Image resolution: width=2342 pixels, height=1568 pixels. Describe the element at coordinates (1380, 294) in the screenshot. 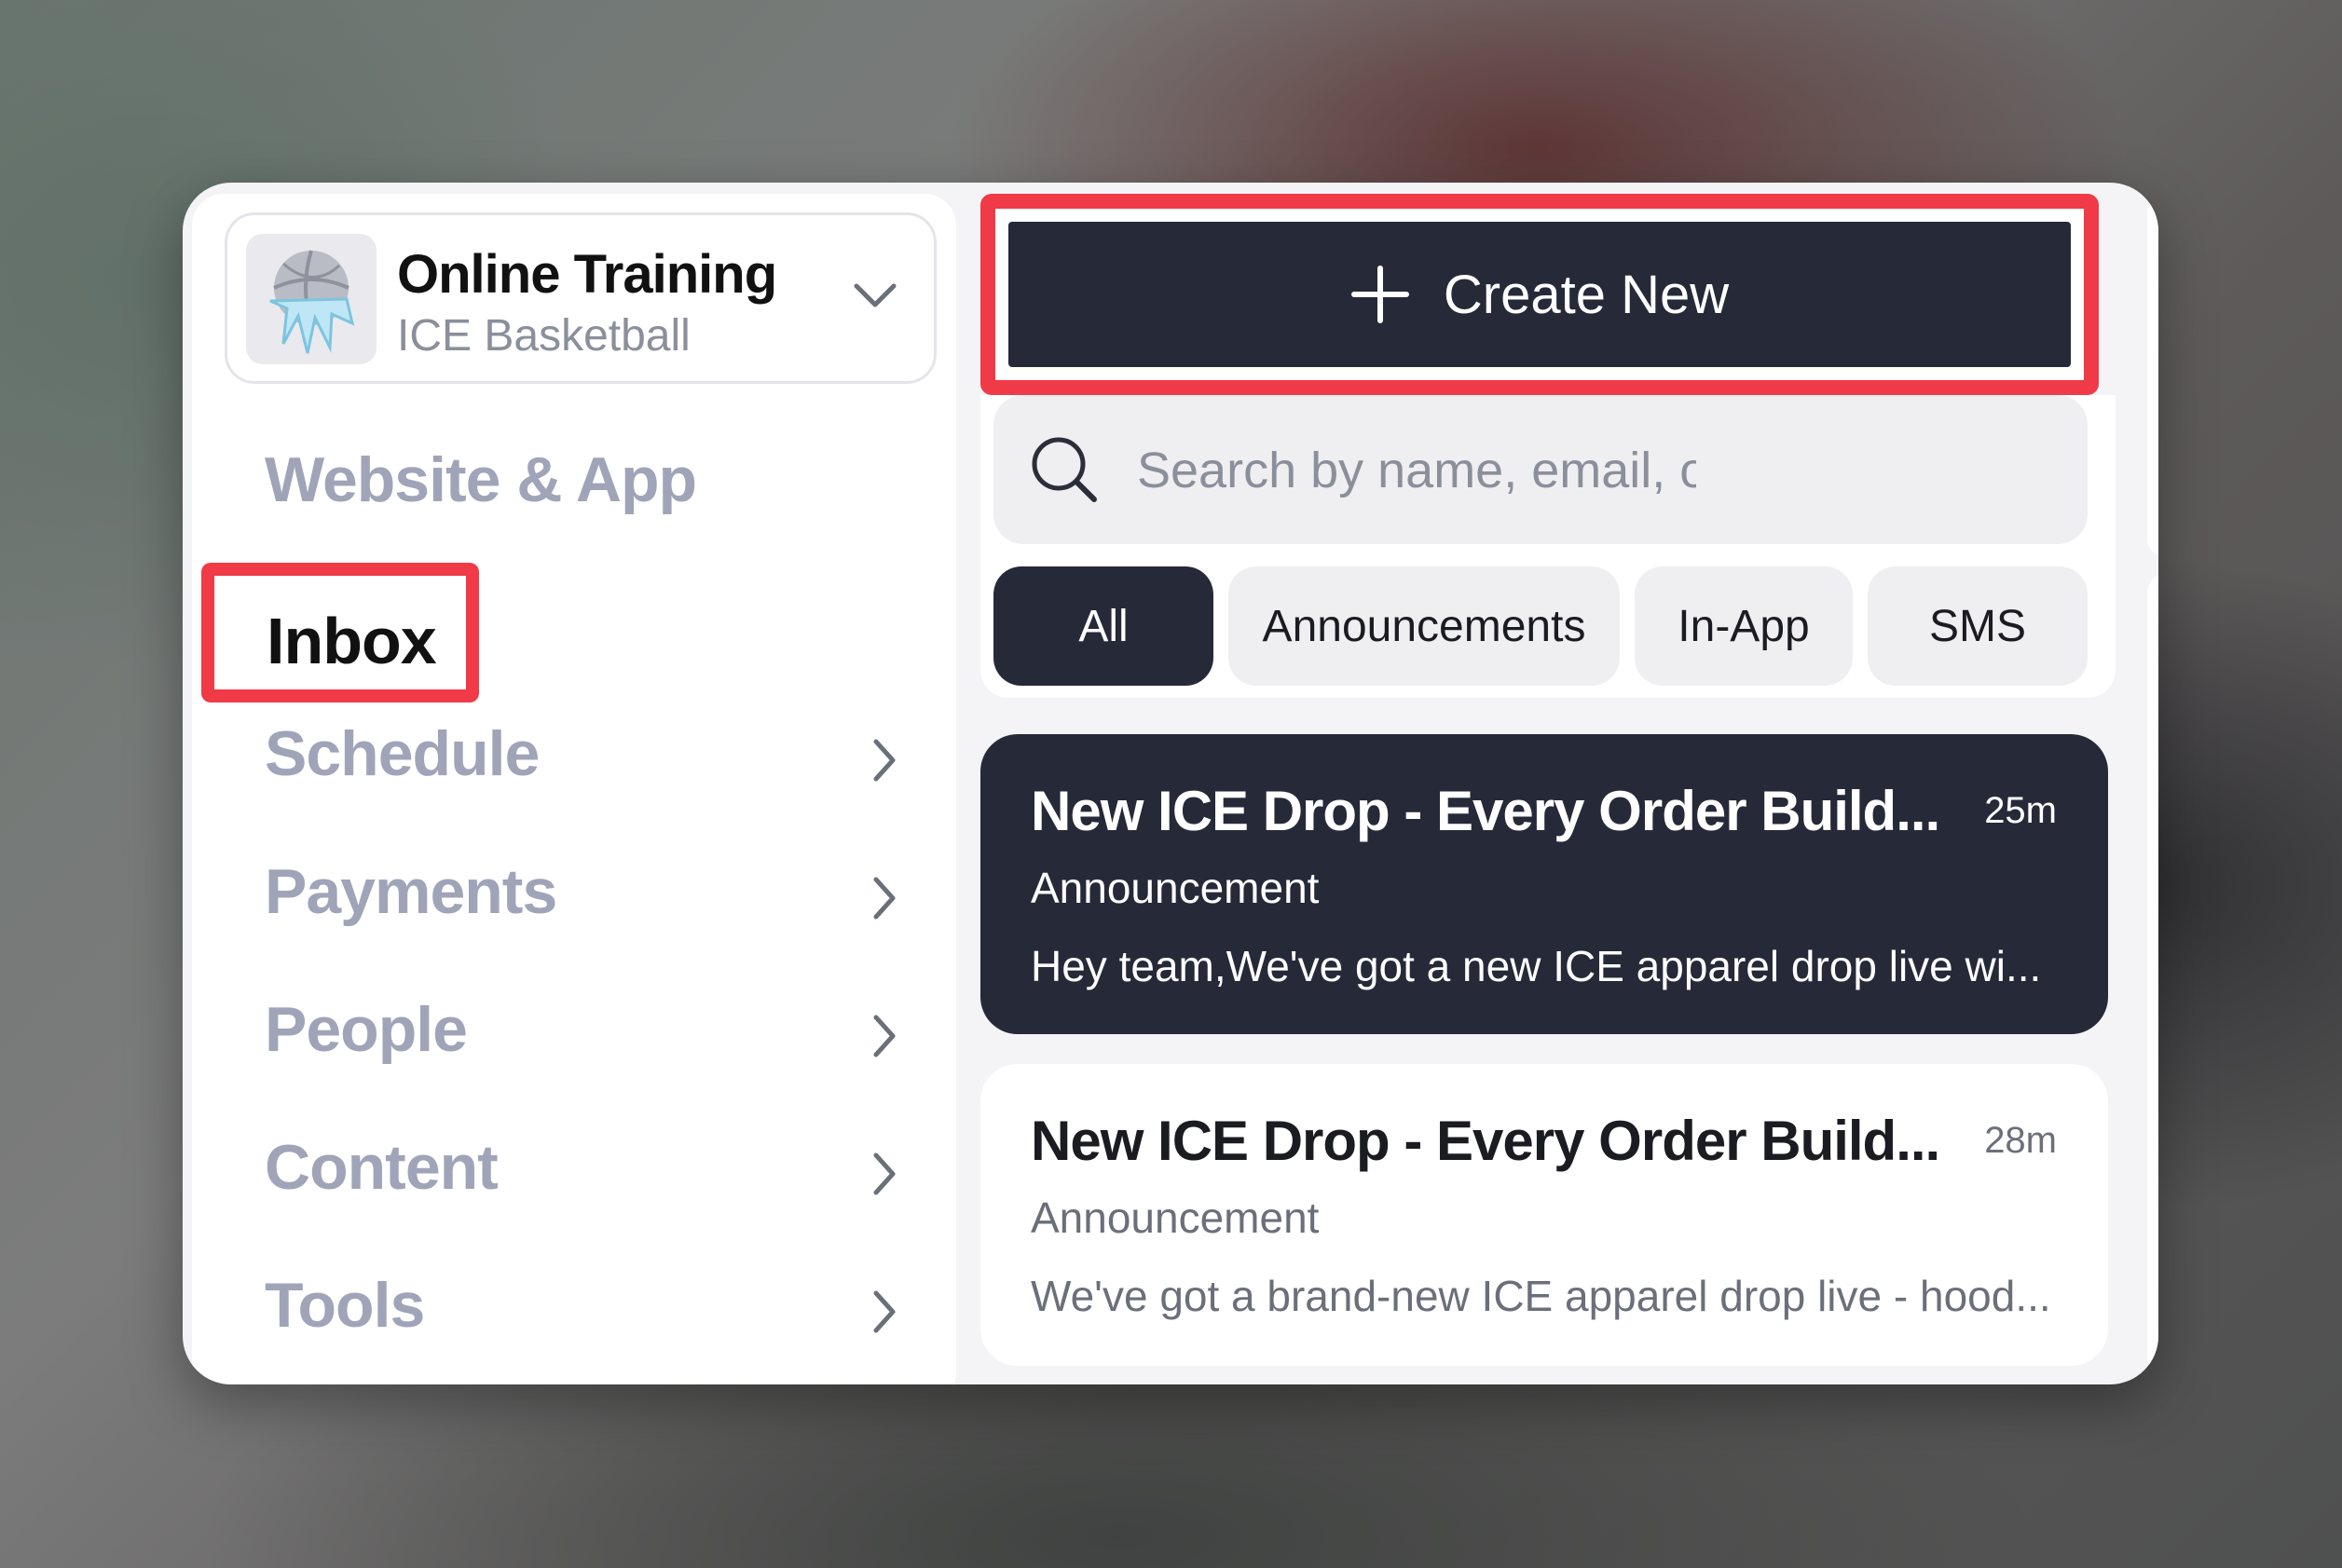

I see `plus-icon` at that location.